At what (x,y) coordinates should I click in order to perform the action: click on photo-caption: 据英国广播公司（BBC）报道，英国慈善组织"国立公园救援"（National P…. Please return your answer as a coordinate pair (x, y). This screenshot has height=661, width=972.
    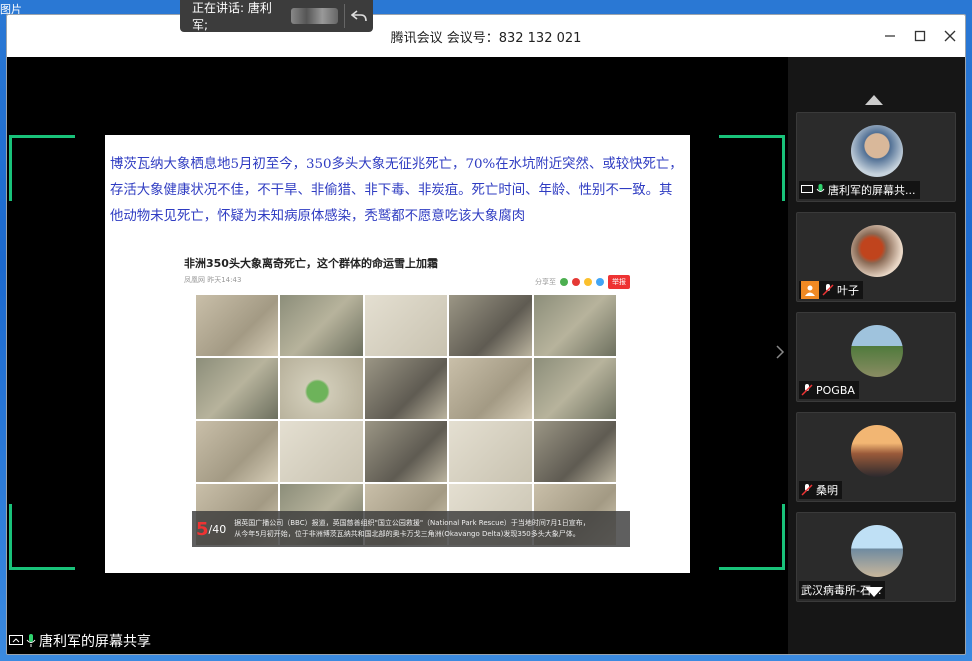
    Looking at the image, I should click on (412, 529).